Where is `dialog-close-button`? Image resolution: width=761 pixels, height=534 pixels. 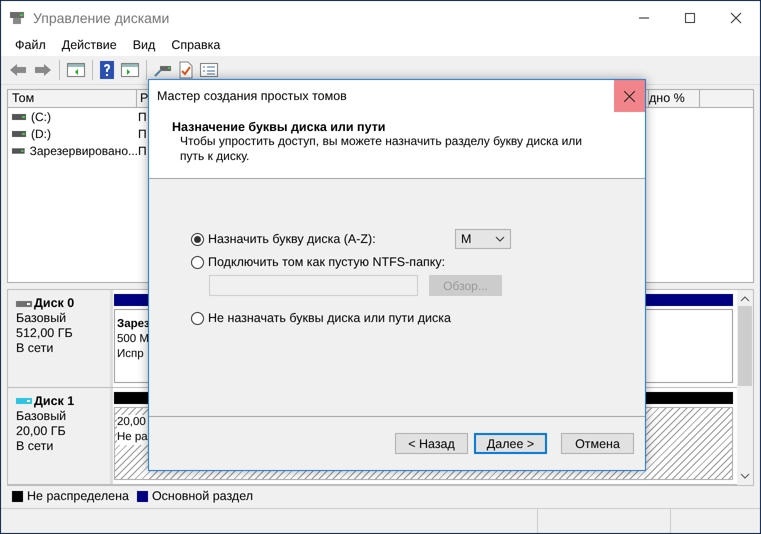
dialog-close-button is located at coordinates (629, 96).